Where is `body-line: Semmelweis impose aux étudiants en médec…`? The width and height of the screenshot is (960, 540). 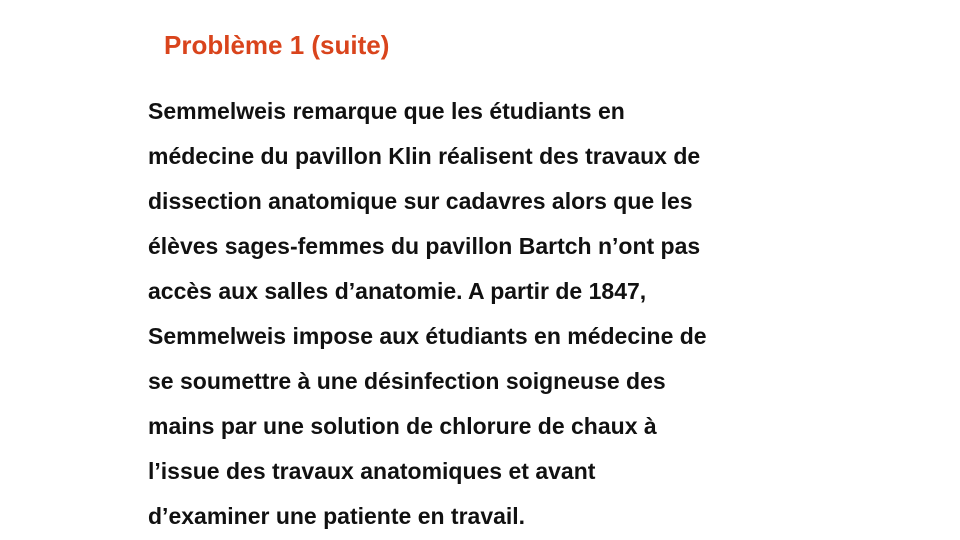 body-line: Semmelweis impose aux étudiants en médec… is located at coordinates (427, 336).